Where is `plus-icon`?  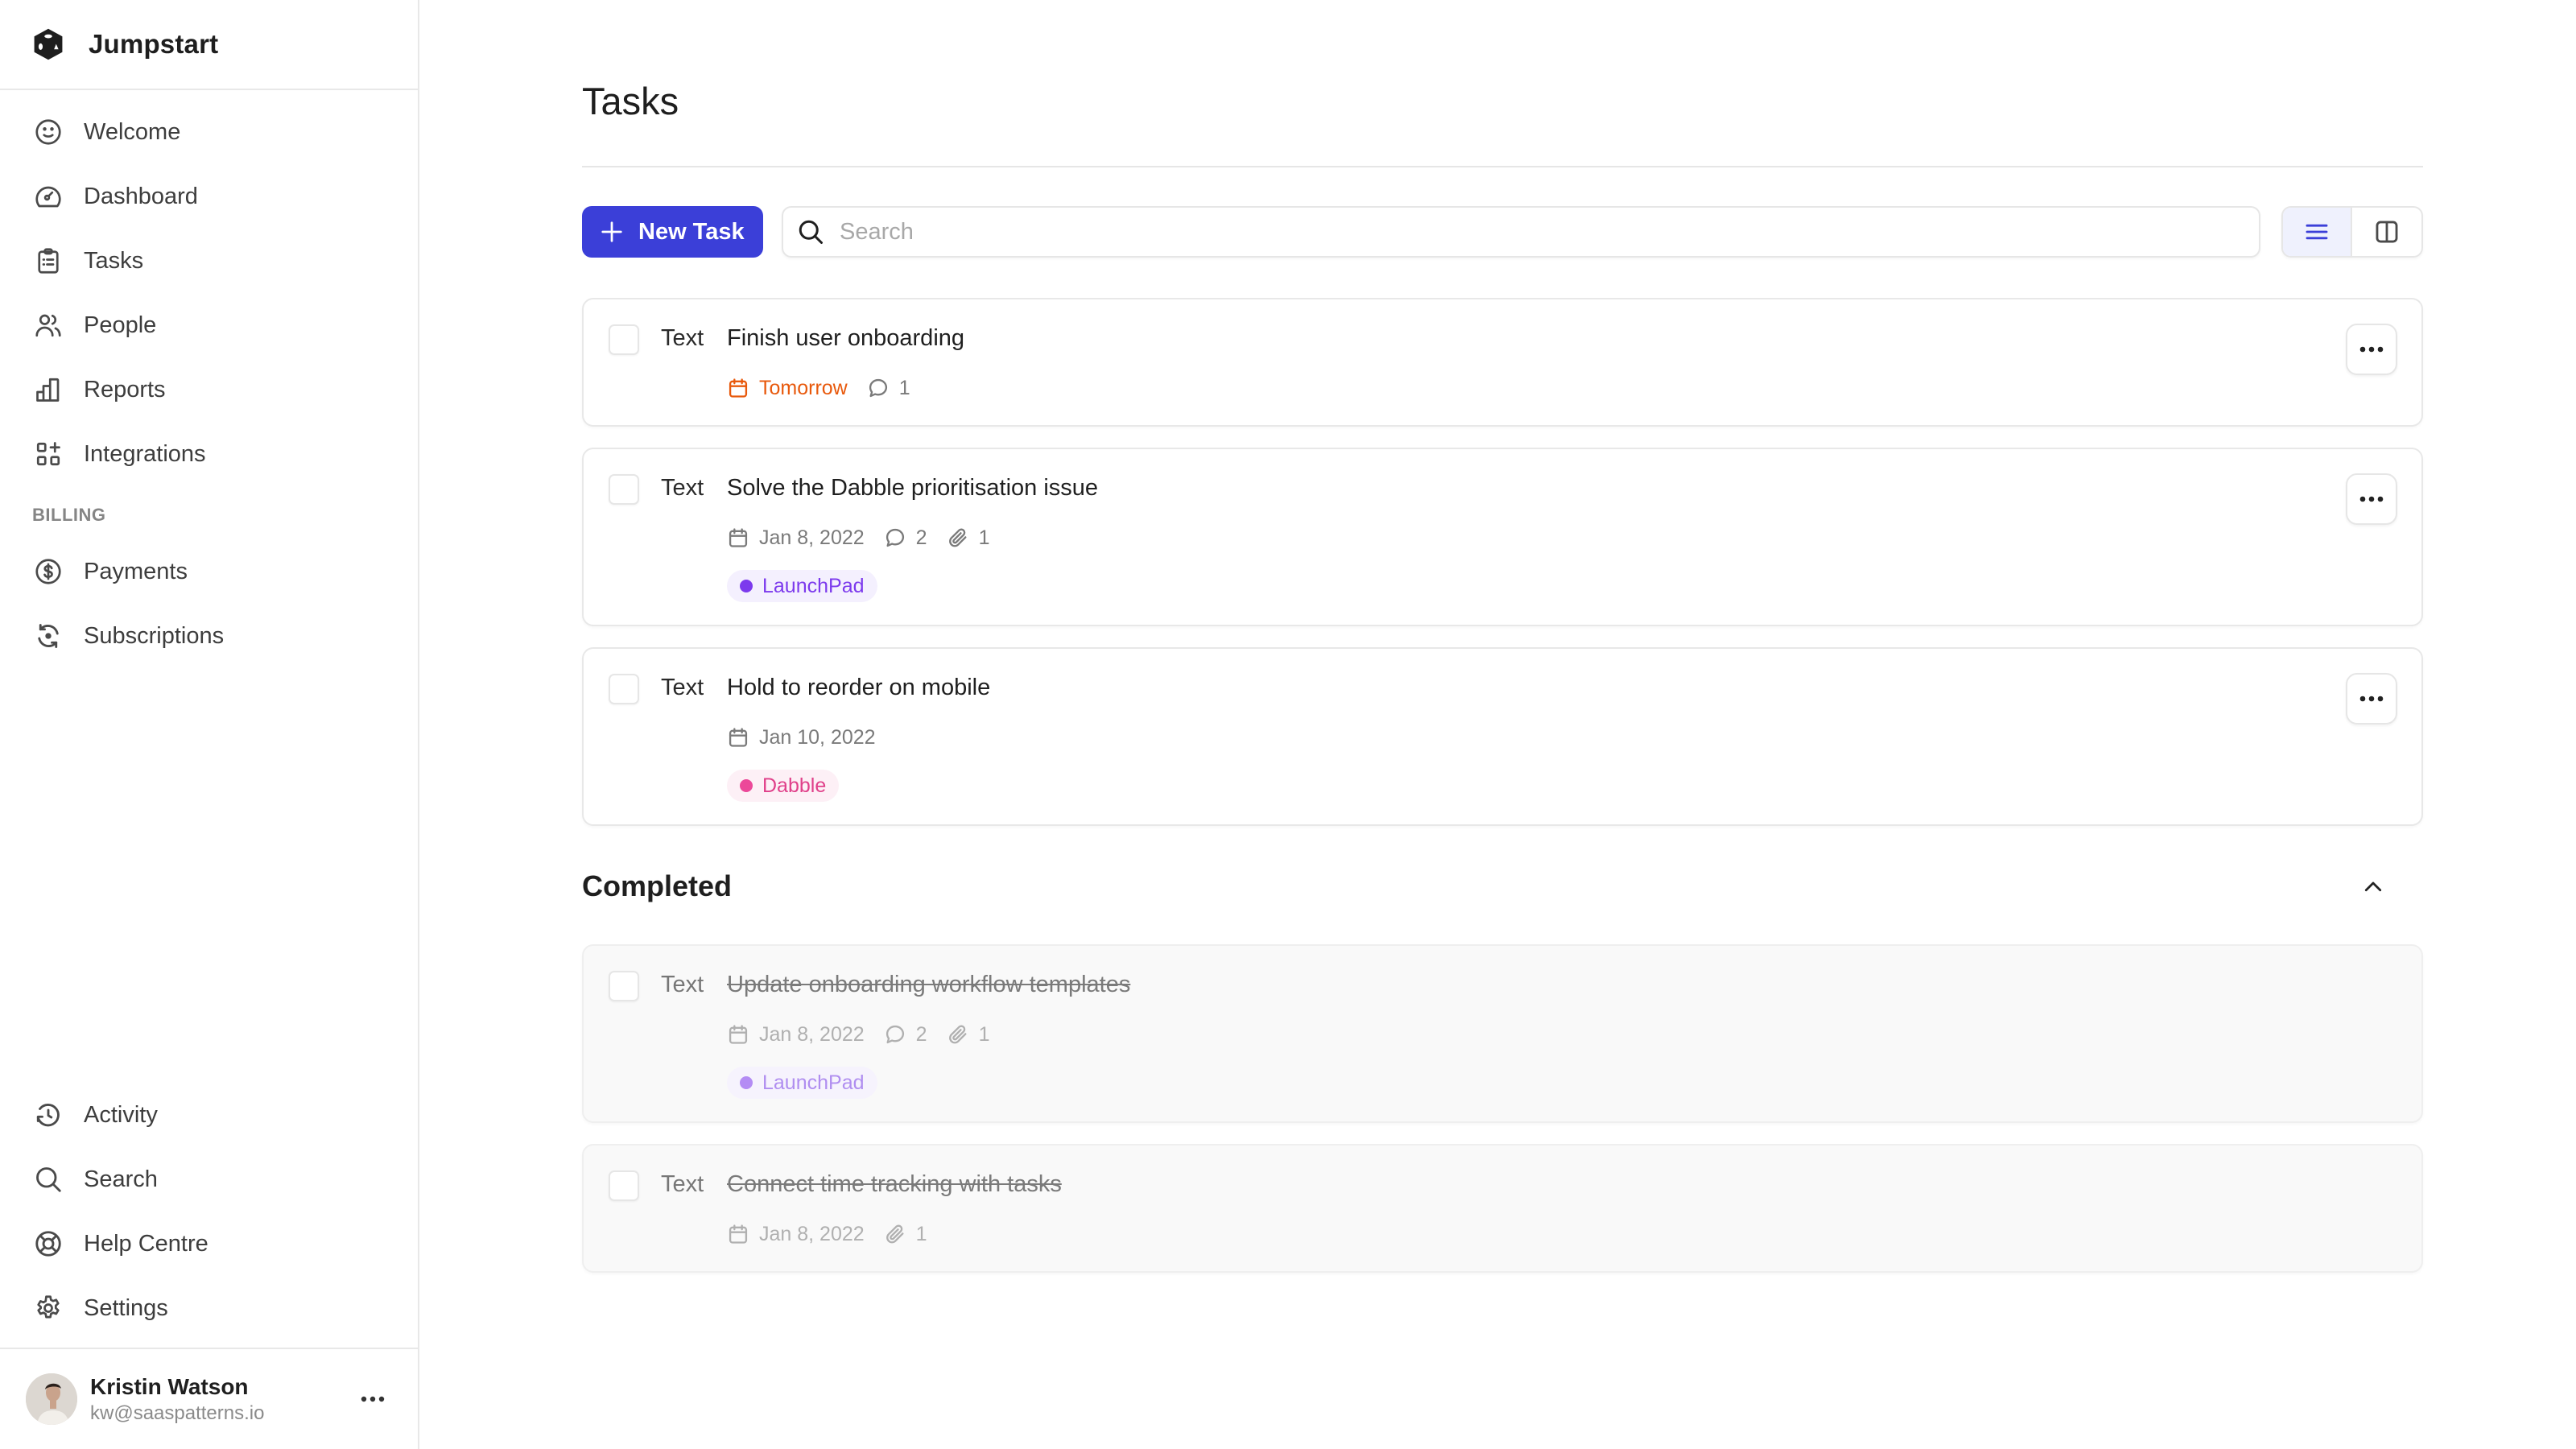 plus-icon is located at coordinates (611, 231).